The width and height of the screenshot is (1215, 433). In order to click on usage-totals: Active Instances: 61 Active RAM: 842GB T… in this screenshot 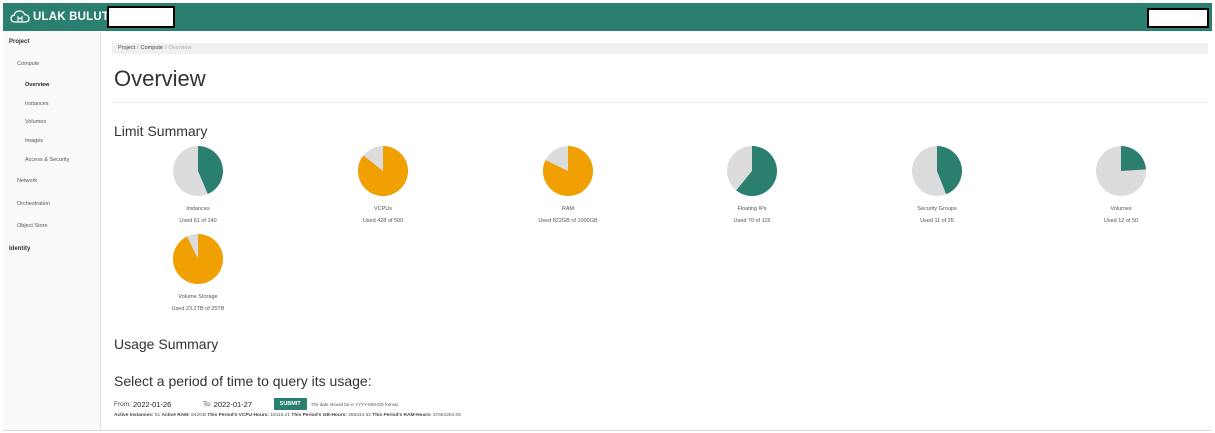, I will do `click(287, 415)`.